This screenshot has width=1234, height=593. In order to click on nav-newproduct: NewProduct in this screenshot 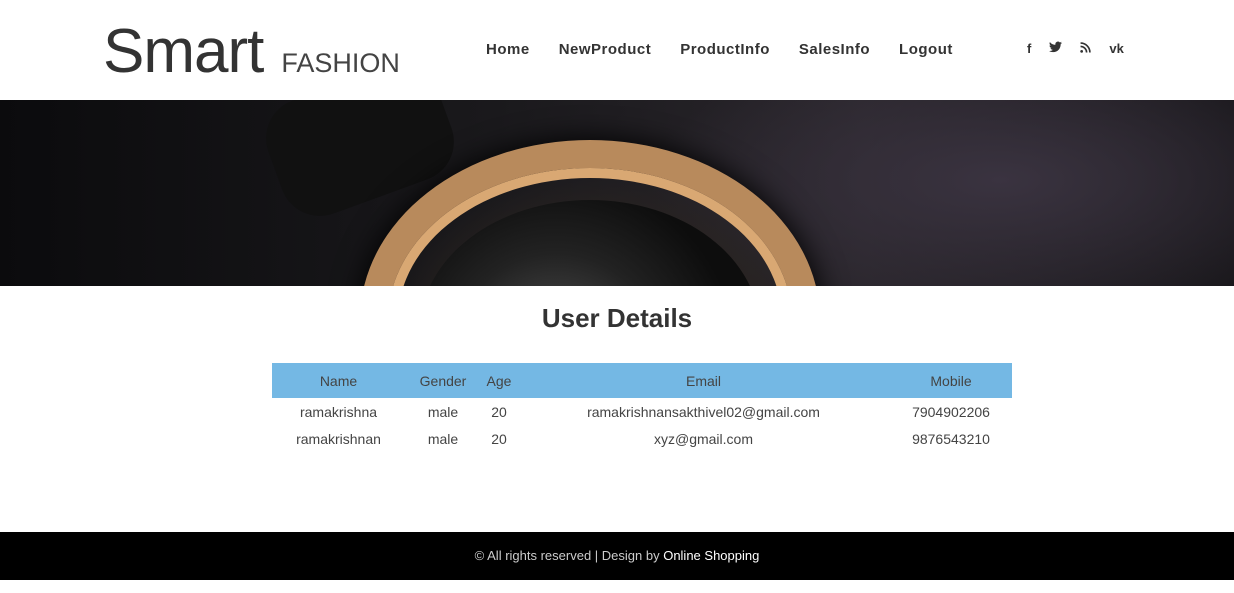, I will do `click(605, 49)`.